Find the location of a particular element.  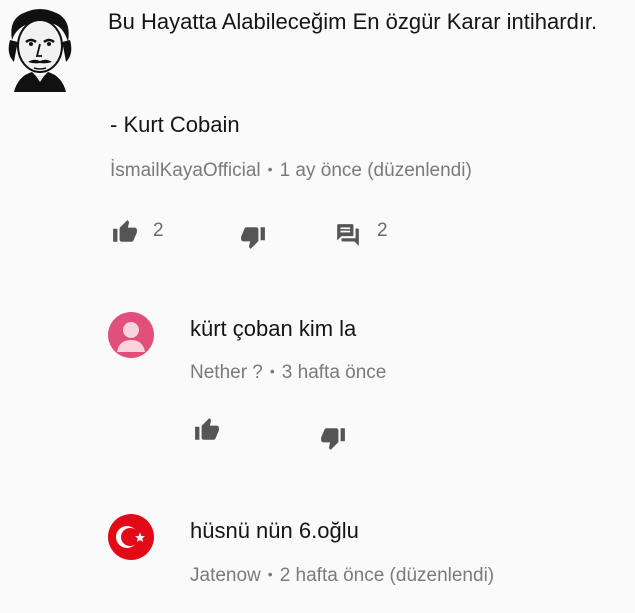

reply-author: Jatenow is located at coordinates (225, 575).